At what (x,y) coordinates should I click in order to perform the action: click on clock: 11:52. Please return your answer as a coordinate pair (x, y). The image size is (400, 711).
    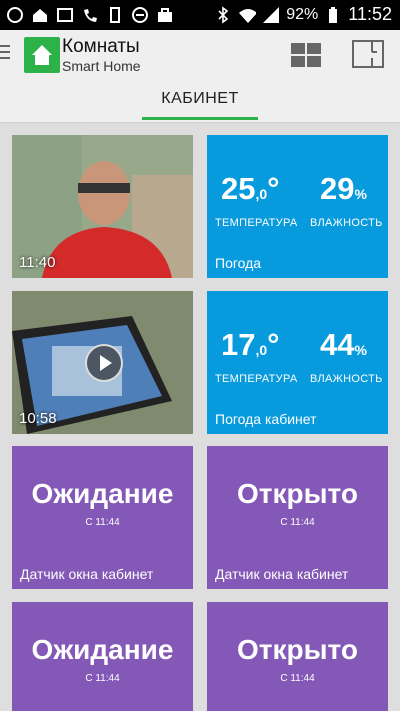
    Looking at the image, I should click on (370, 14).